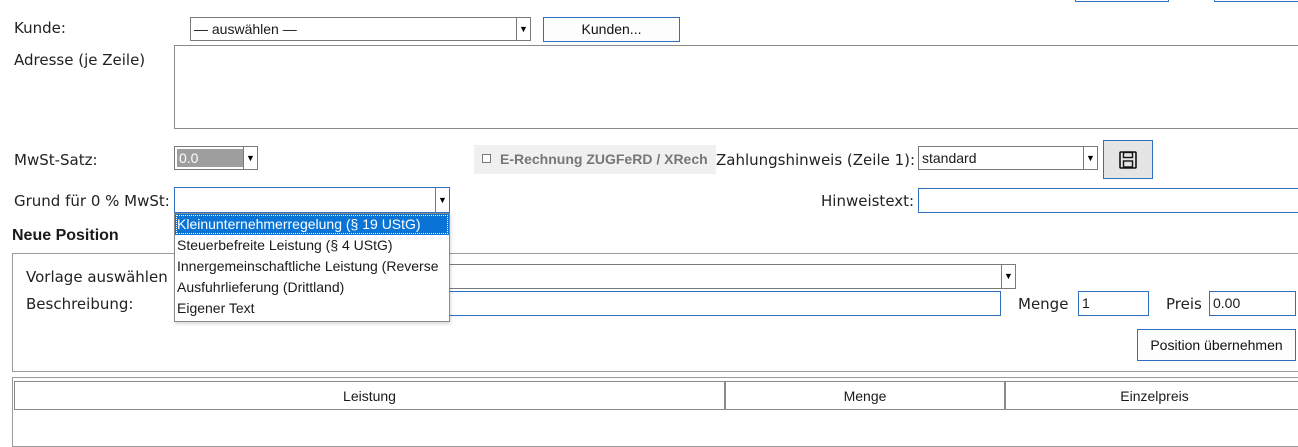 The width and height of the screenshot is (1298, 447). I want to click on description-label: Beschreibung:, so click(80, 304).